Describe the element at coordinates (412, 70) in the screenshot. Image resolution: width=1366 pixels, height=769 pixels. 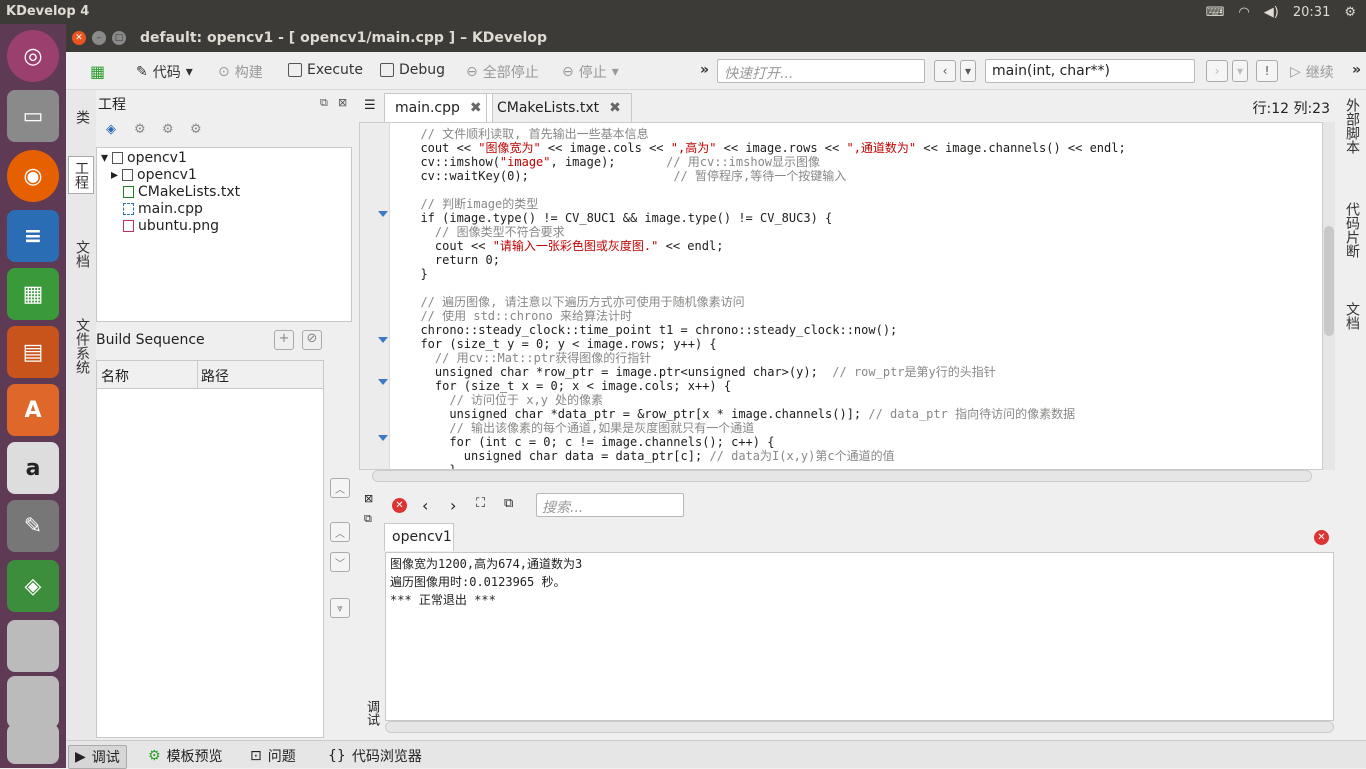
I see `debug-button: Debug` at that location.